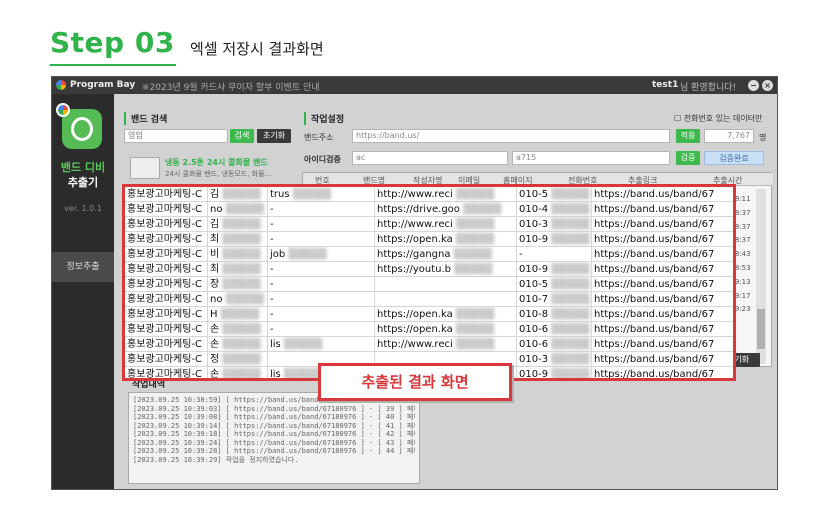 The image size is (819, 512). I want to click on band-thumbnail, so click(145, 168).